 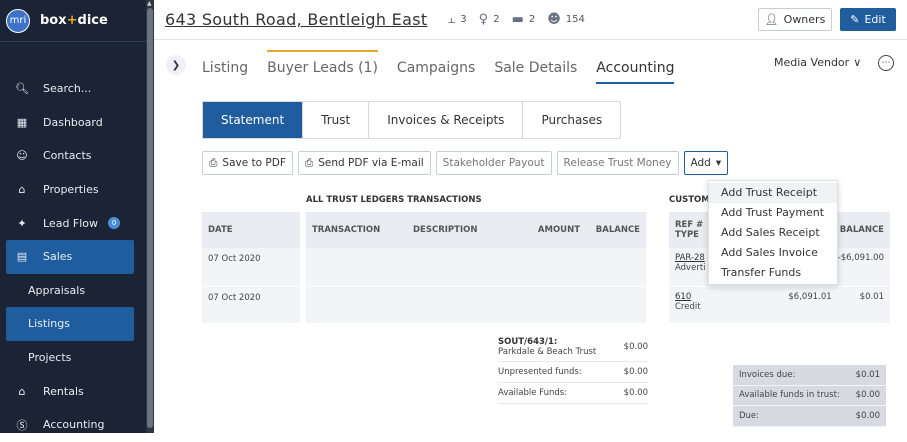 What do you see at coordinates (535, 67) in the screenshot?
I see `tab-sale-details: Sale Details` at bounding box center [535, 67].